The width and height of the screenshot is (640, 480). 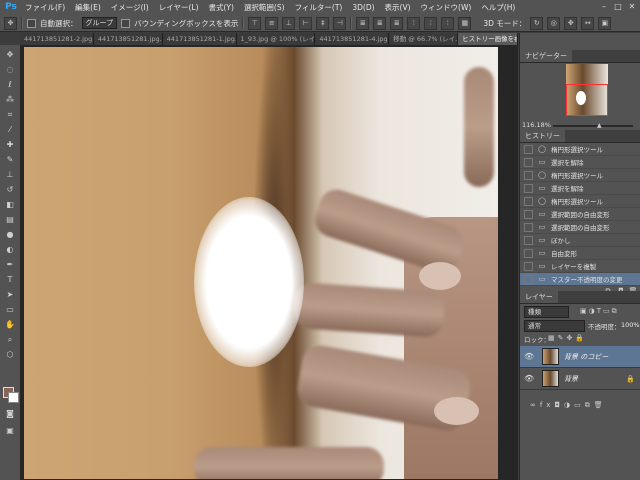 What do you see at coordinates (199, 39) in the screenshot?
I see `tab-document-3: 441713851281-1.jpg...×` at bounding box center [199, 39].